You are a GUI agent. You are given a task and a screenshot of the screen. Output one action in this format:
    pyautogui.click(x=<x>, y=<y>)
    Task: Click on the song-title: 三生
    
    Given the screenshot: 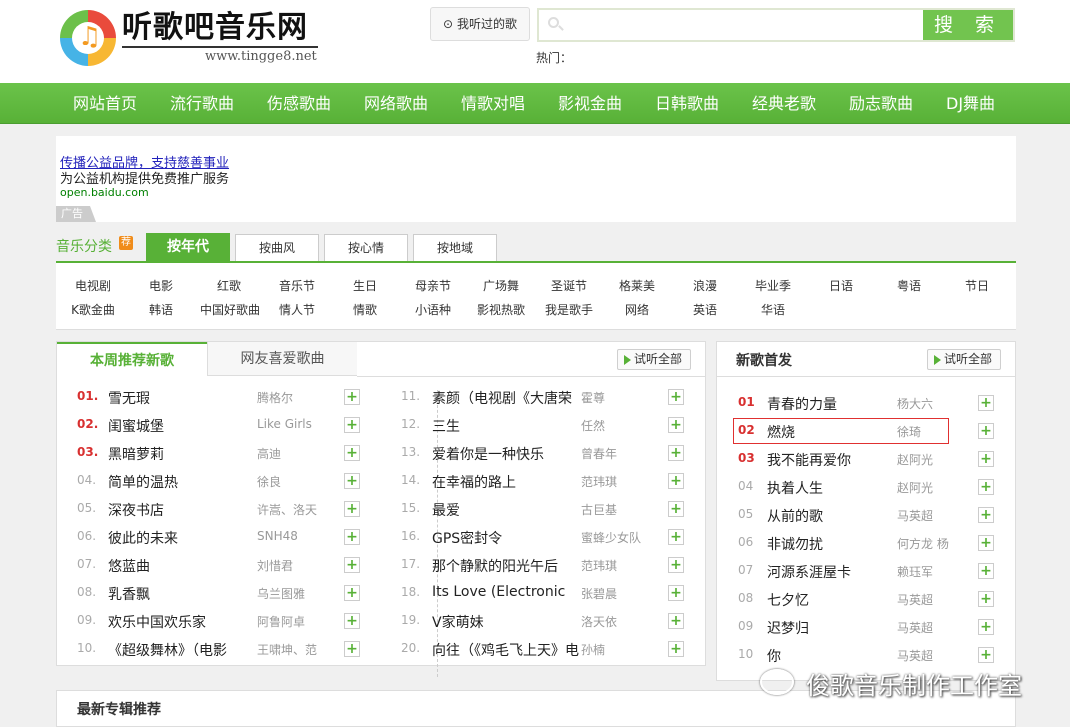 What is the action you would take?
    pyautogui.click(x=506, y=426)
    